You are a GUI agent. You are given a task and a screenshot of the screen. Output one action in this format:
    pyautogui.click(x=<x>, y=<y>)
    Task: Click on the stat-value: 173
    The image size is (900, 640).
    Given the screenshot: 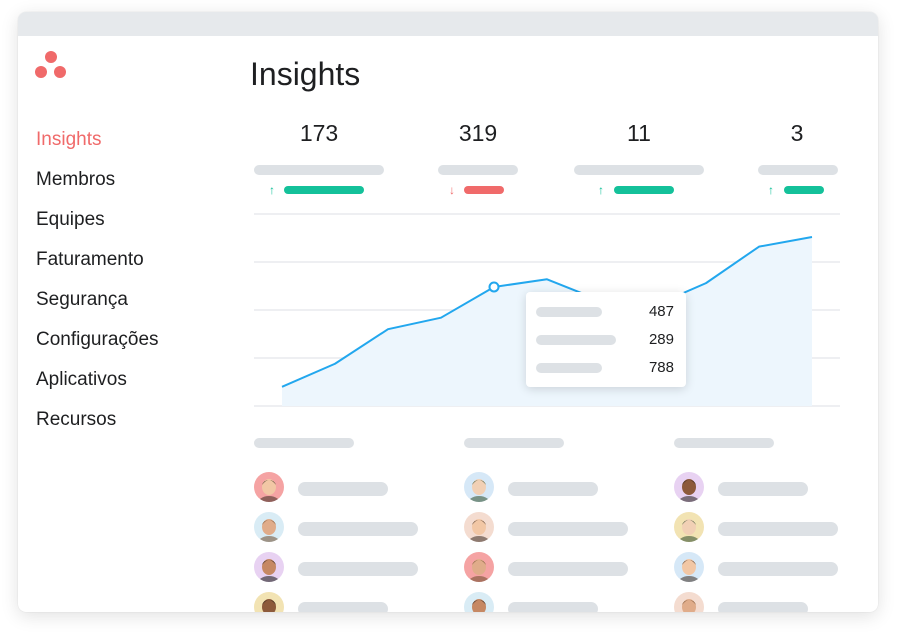 What is the action you would take?
    pyautogui.click(x=319, y=133)
    